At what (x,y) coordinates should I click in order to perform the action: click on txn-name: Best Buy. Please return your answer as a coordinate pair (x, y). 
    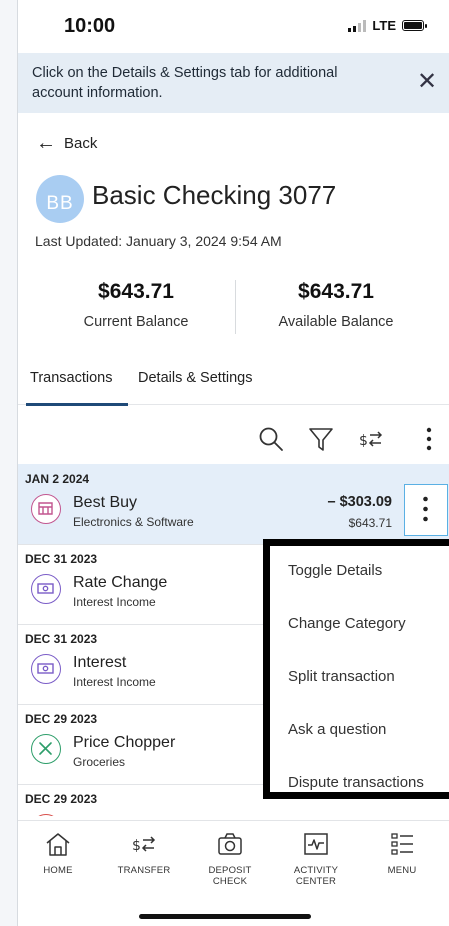
    Looking at the image, I should click on (105, 502).